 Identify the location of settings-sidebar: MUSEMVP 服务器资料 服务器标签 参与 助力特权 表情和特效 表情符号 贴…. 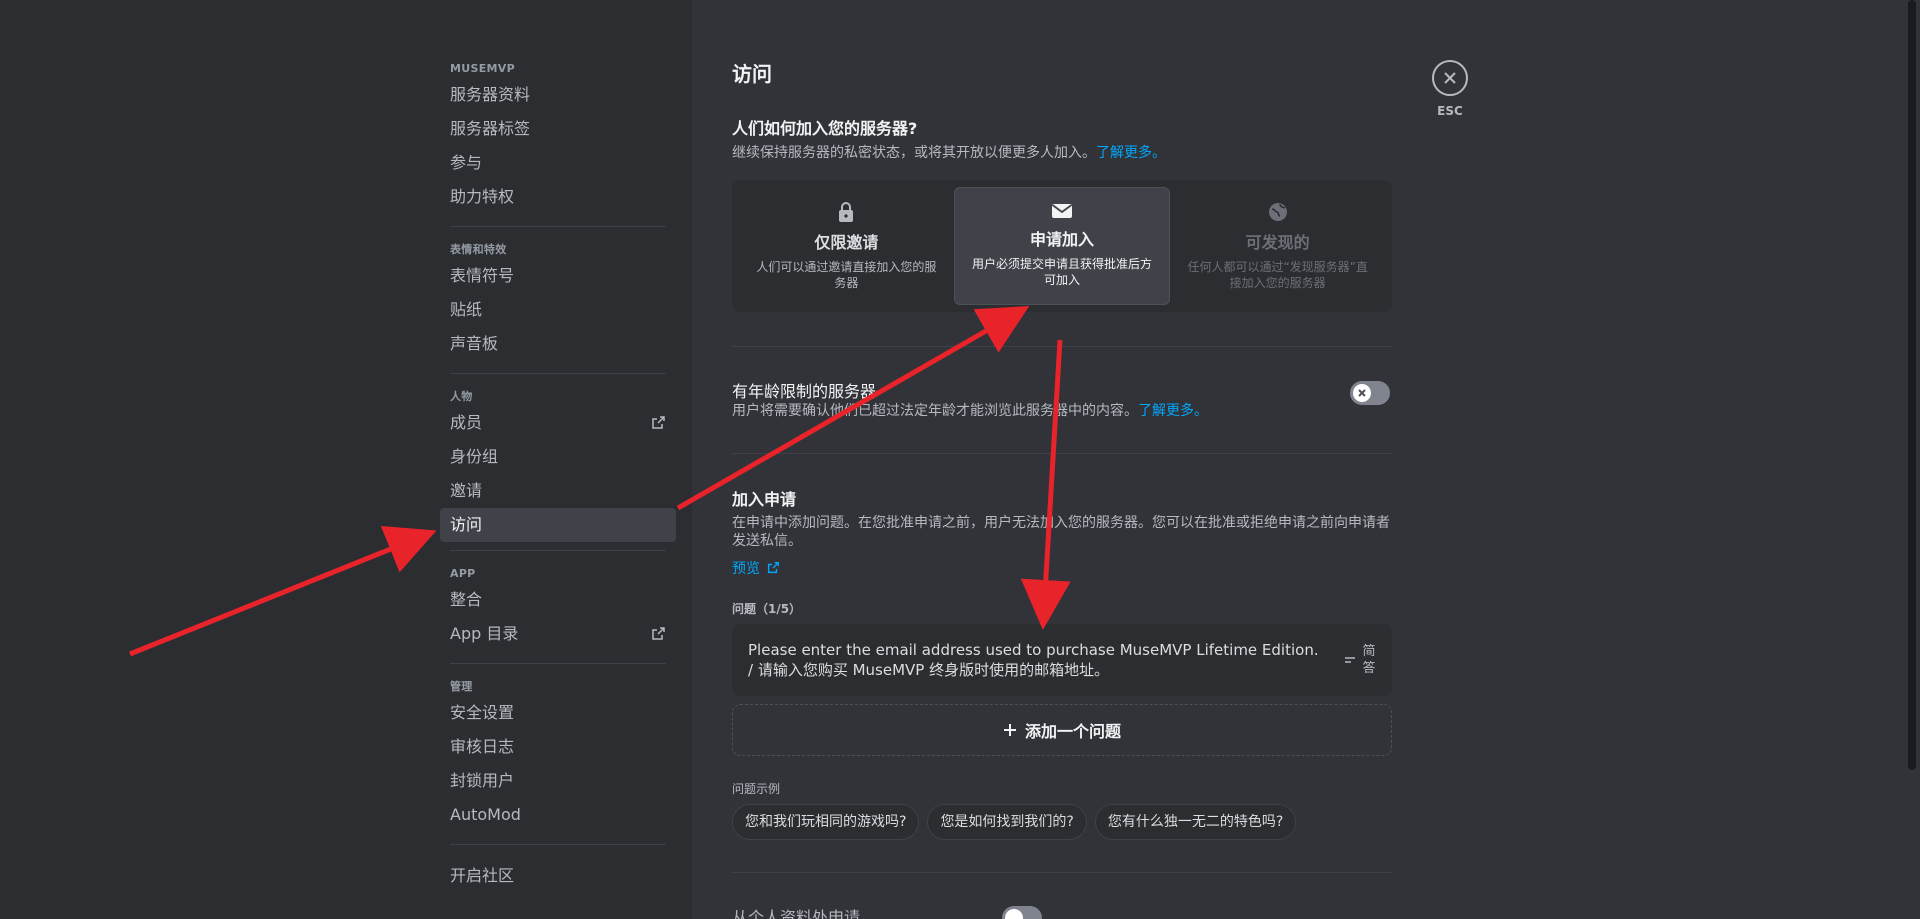
(558, 475).